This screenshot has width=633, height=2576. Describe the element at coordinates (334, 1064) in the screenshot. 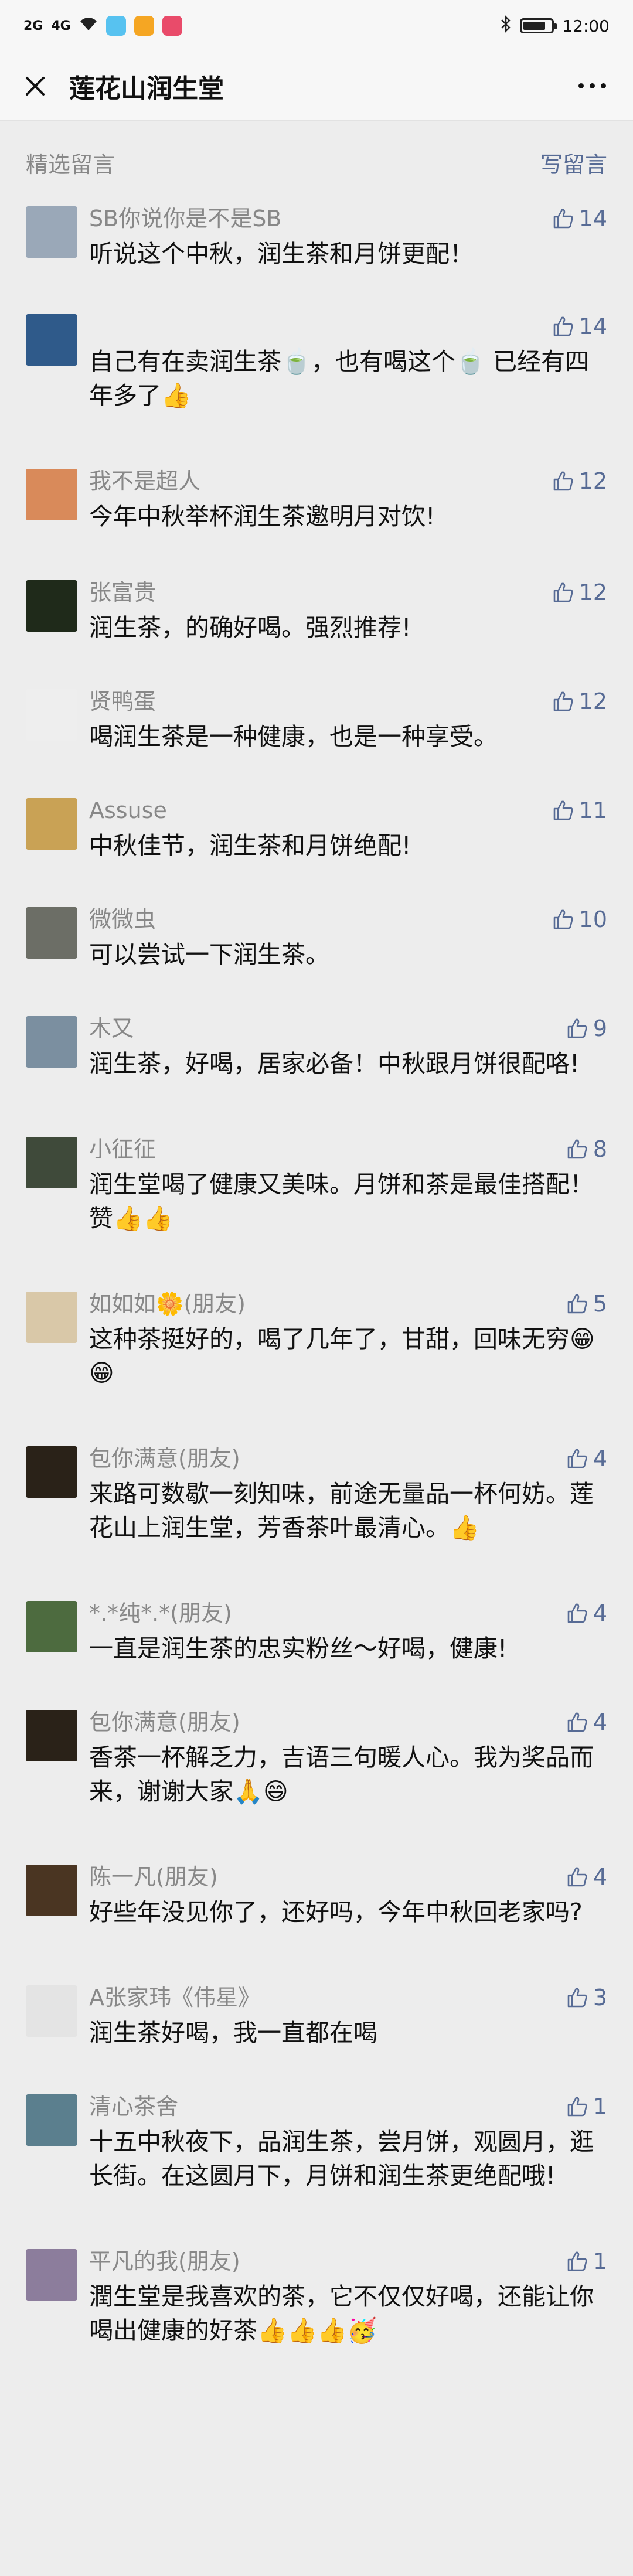

I see `comment-text: 润生茶，好喝，居家必备！中秋跟月饼很配咯!` at that location.